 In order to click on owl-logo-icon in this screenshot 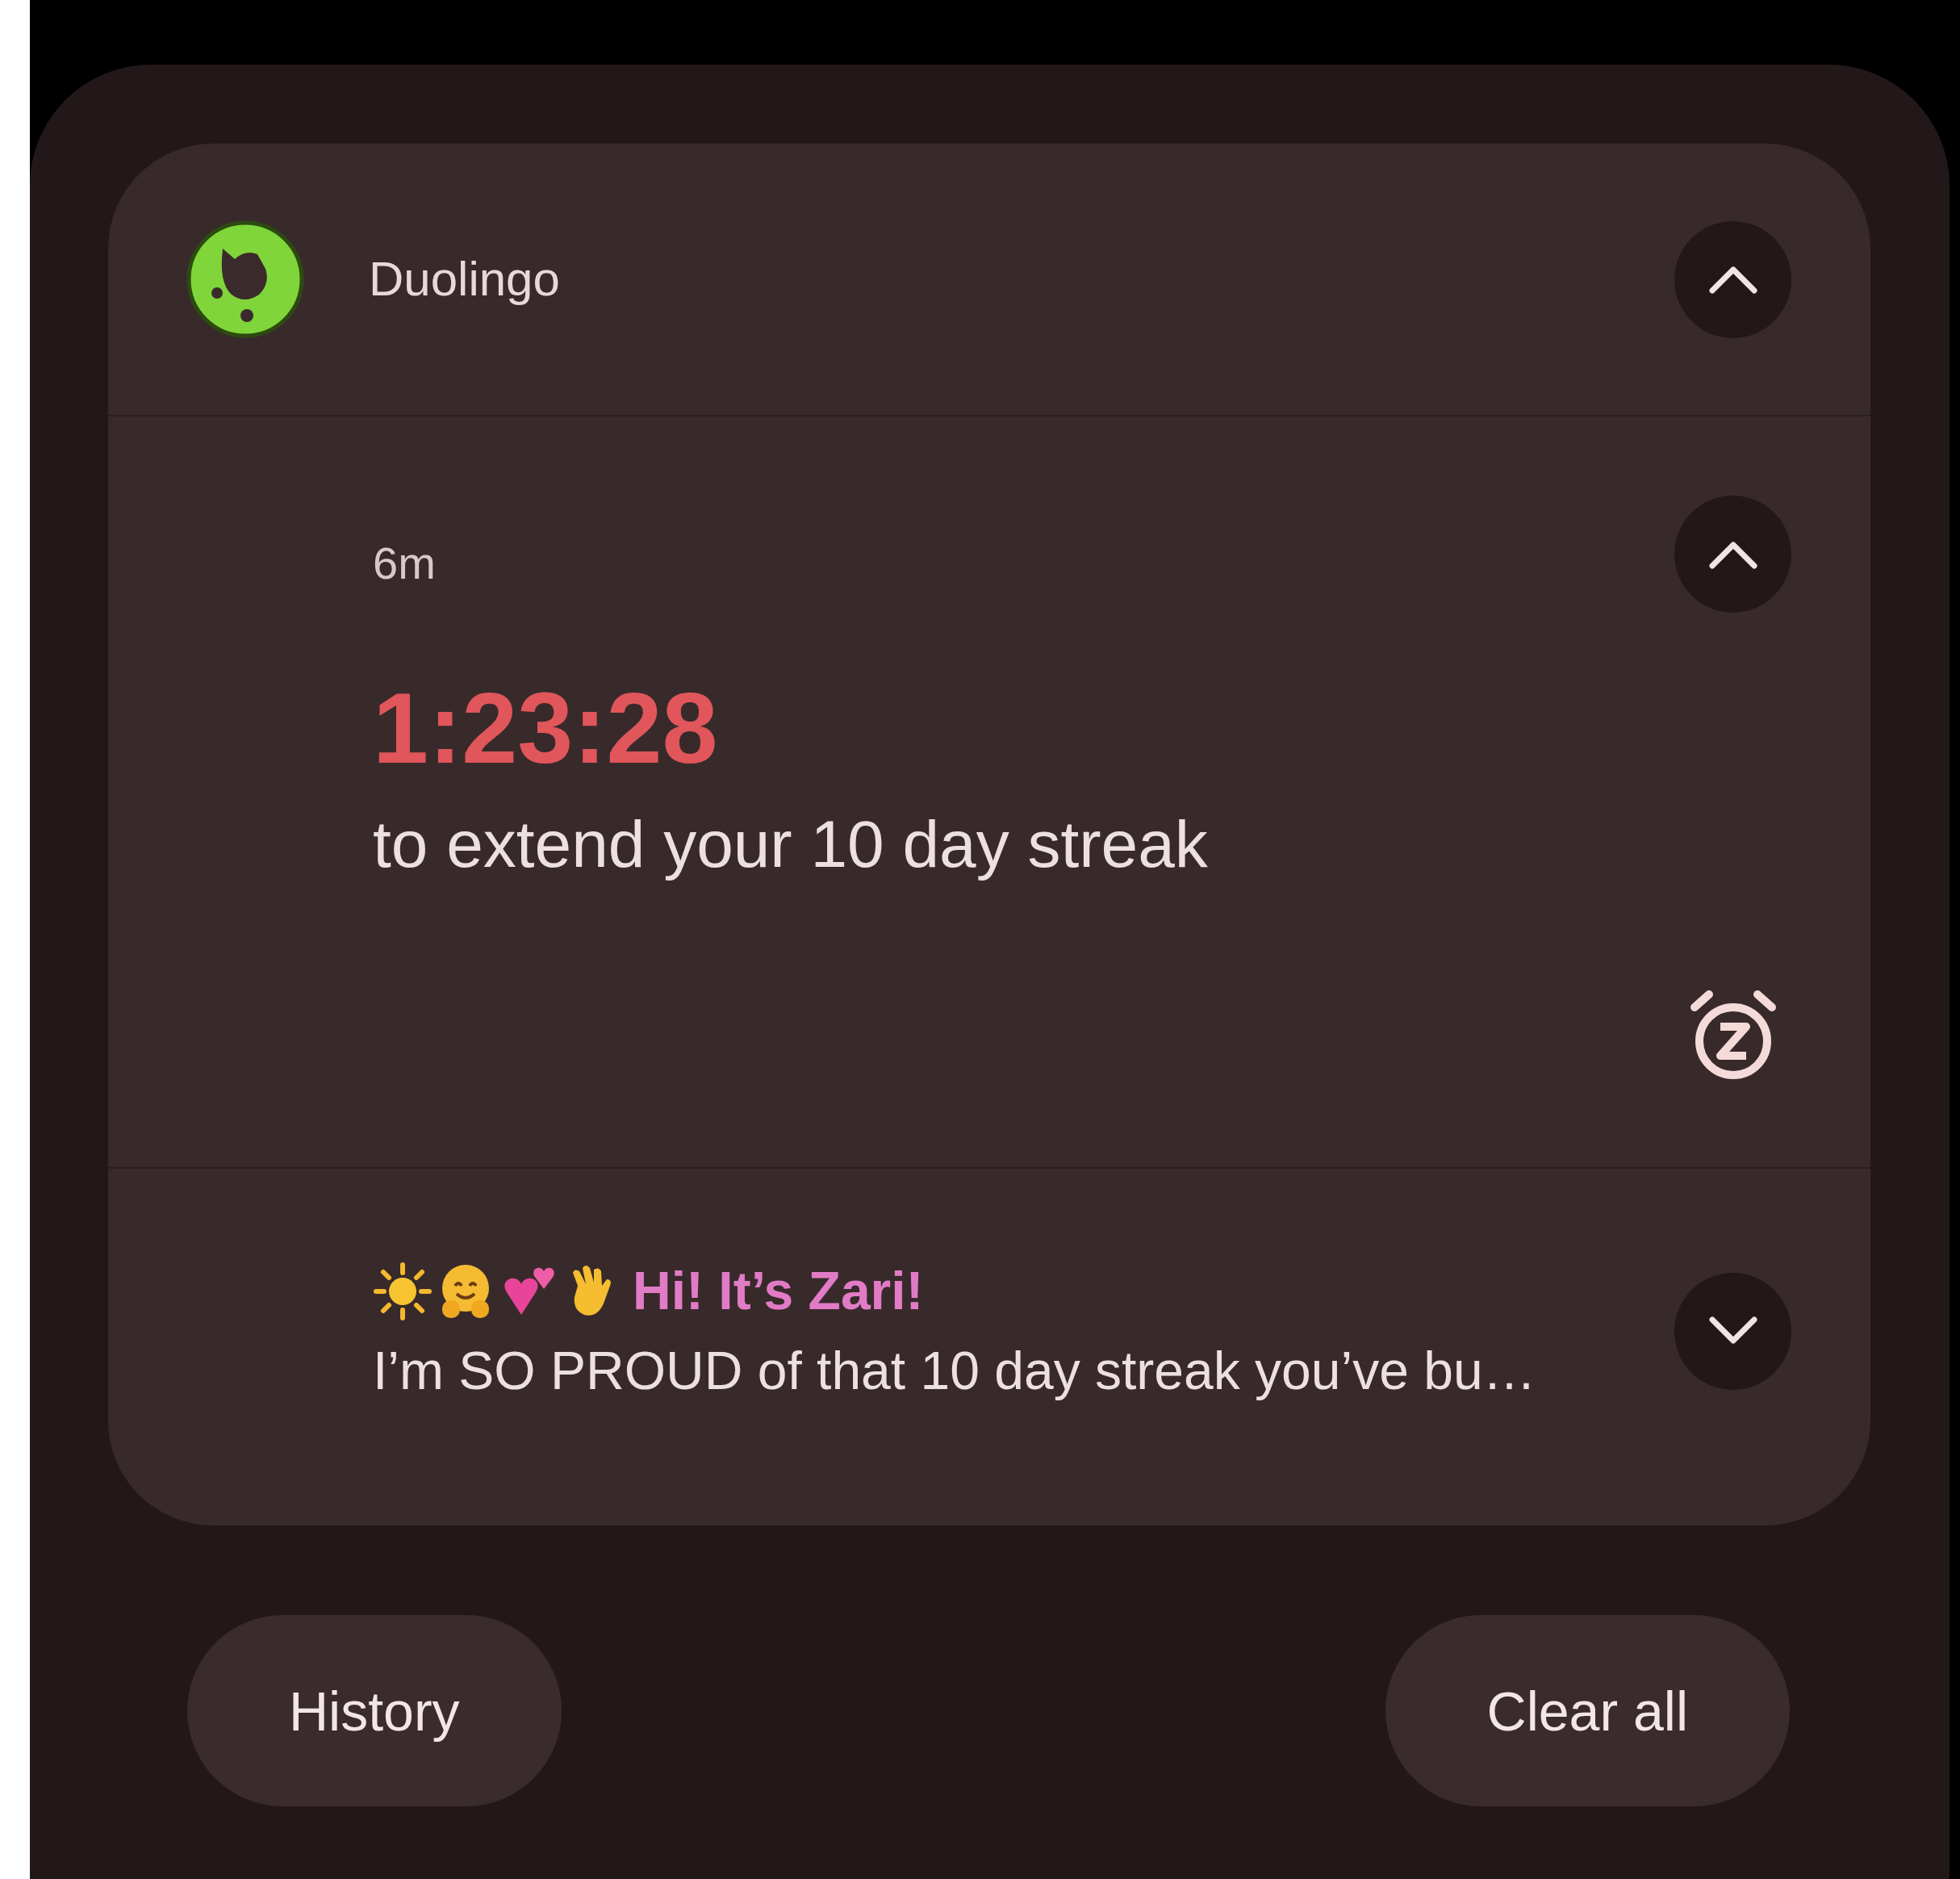, I will do `click(245, 279)`.